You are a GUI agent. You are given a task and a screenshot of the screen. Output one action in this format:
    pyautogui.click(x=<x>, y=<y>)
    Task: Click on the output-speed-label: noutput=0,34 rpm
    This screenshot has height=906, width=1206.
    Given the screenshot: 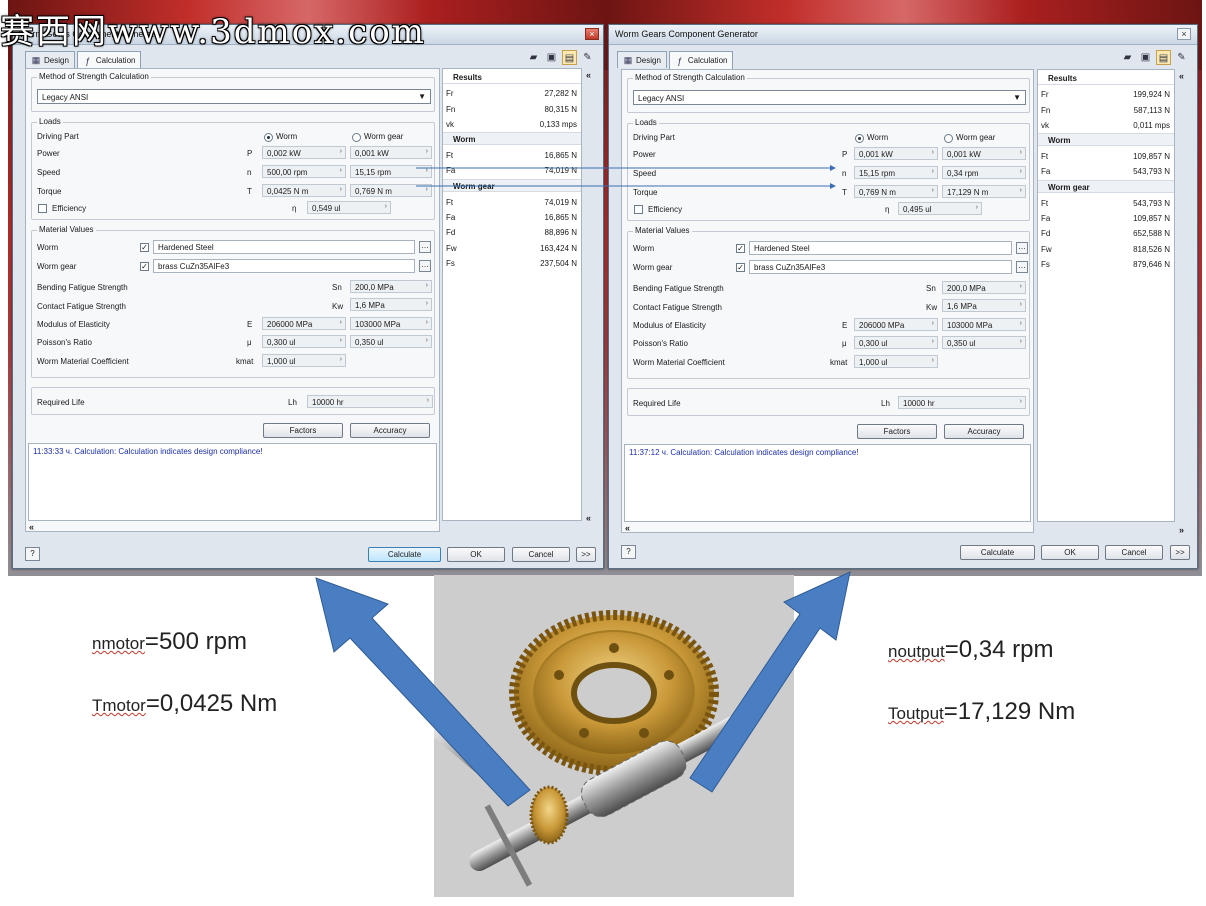 What is the action you would take?
    pyautogui.click(x=971, y=649)
    